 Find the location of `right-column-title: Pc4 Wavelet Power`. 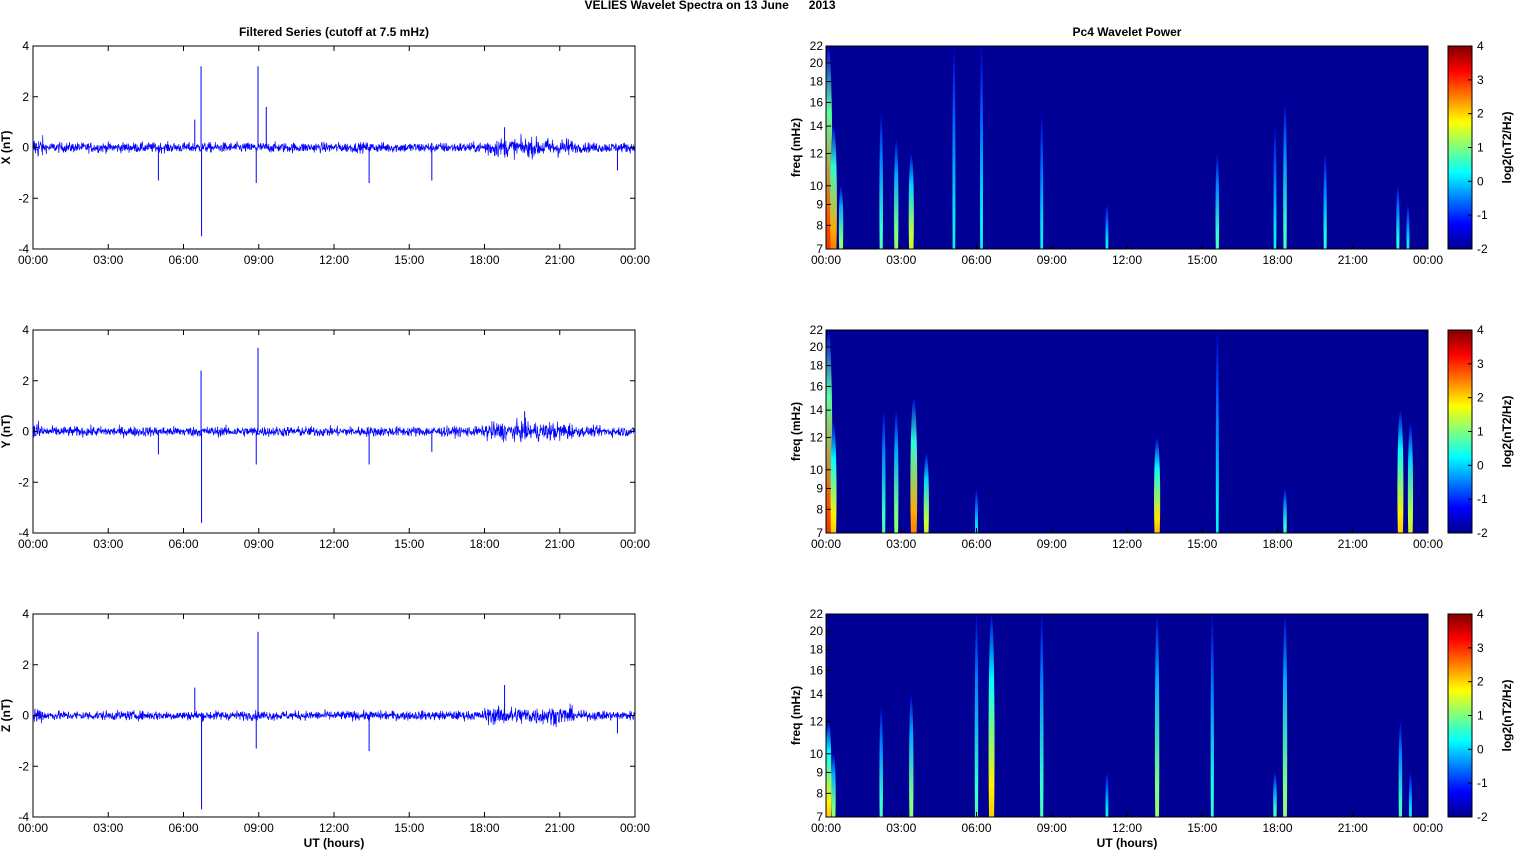

right-column-title: Pc4 Wavelet Power is located at coordinates (1127, 32).